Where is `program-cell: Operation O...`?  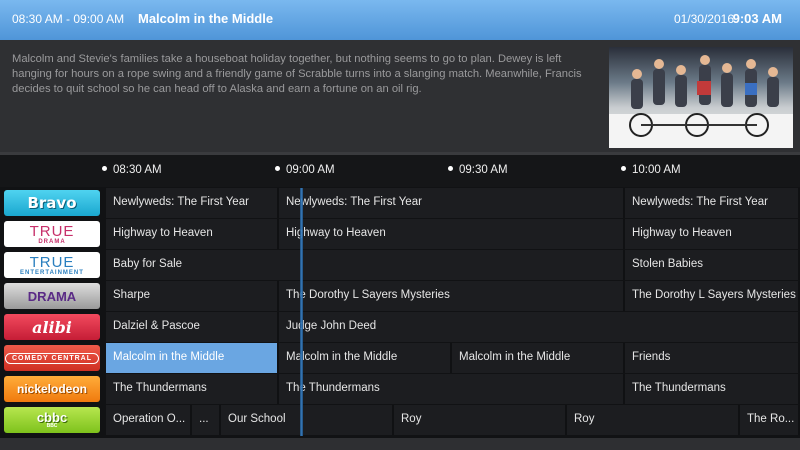
program-cell: Operation O... is located at coordinates (149, 420).